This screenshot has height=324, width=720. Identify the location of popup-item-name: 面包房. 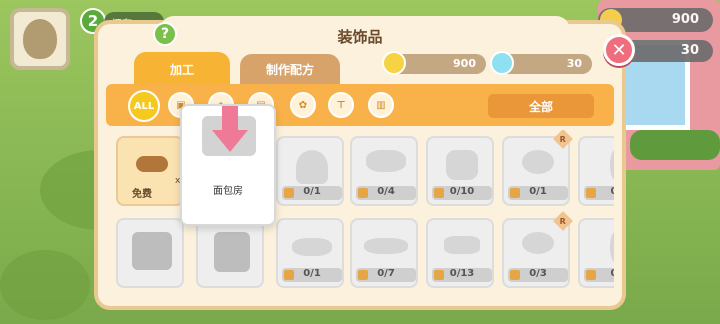
(228, 191).